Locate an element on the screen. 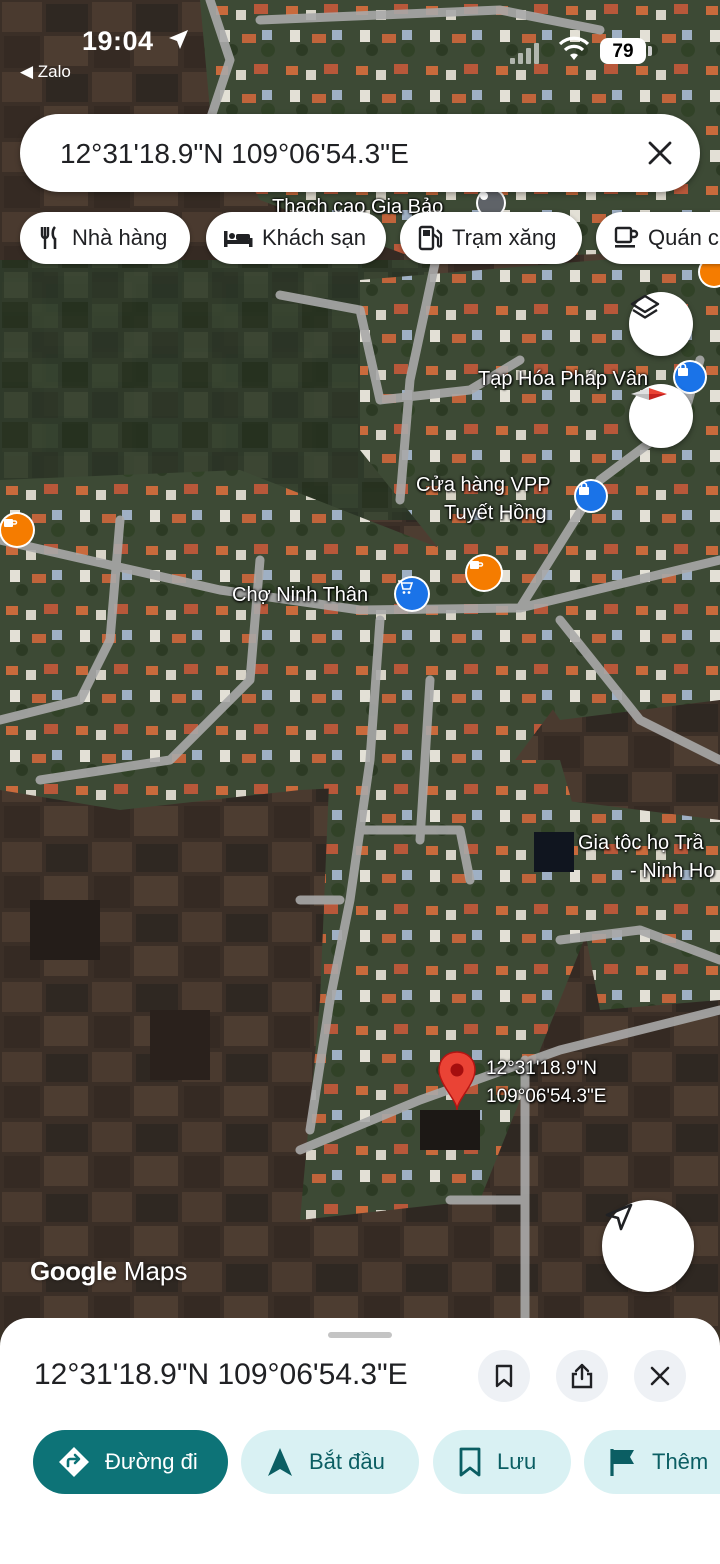 The image size is (720, 1564). save-button is located at coordinates (504, 1376).